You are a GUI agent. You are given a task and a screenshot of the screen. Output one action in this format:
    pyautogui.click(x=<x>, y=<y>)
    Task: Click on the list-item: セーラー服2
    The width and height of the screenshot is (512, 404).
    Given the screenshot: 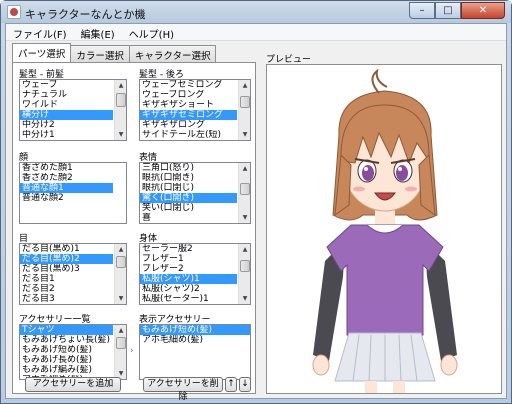 What is the action you would take?
    pyautogui.click(x=188, y=249)
    